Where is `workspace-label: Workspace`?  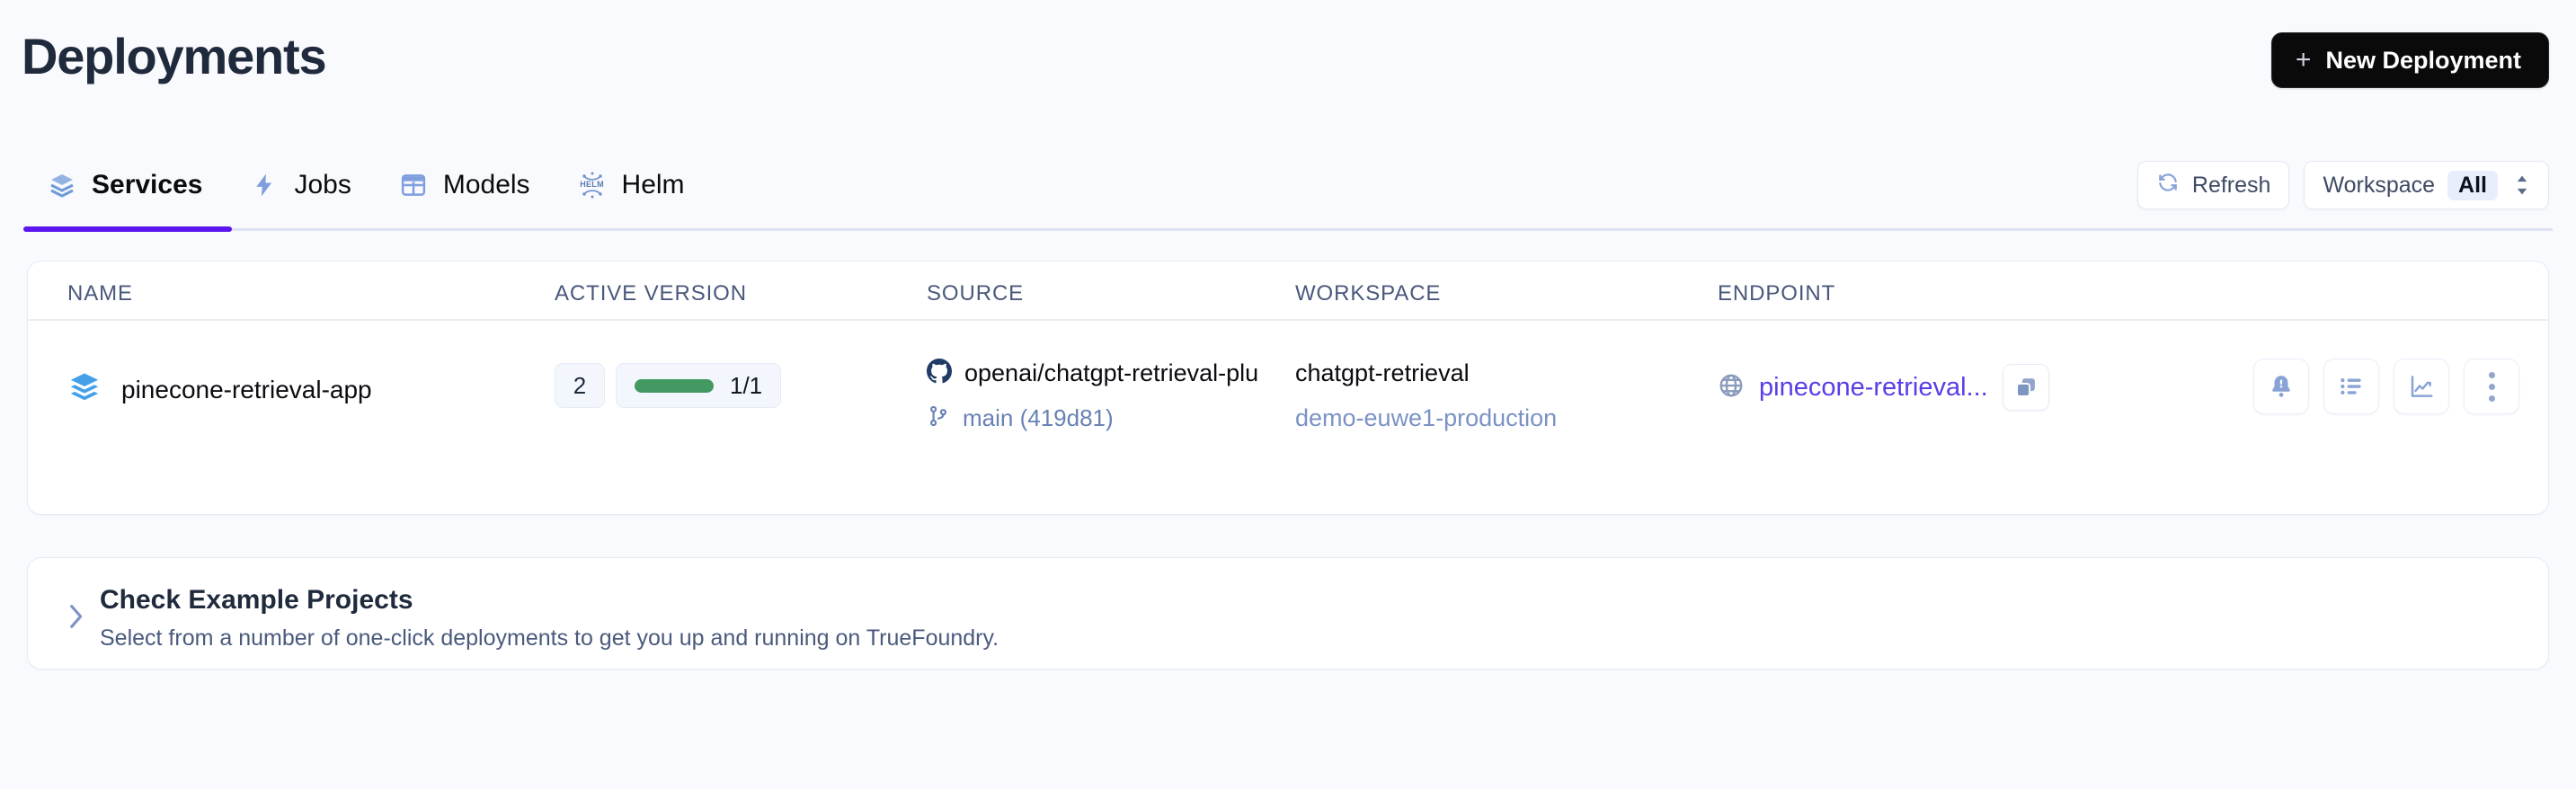
workspace-label: Workspace is located at coordinates (2379, 185).